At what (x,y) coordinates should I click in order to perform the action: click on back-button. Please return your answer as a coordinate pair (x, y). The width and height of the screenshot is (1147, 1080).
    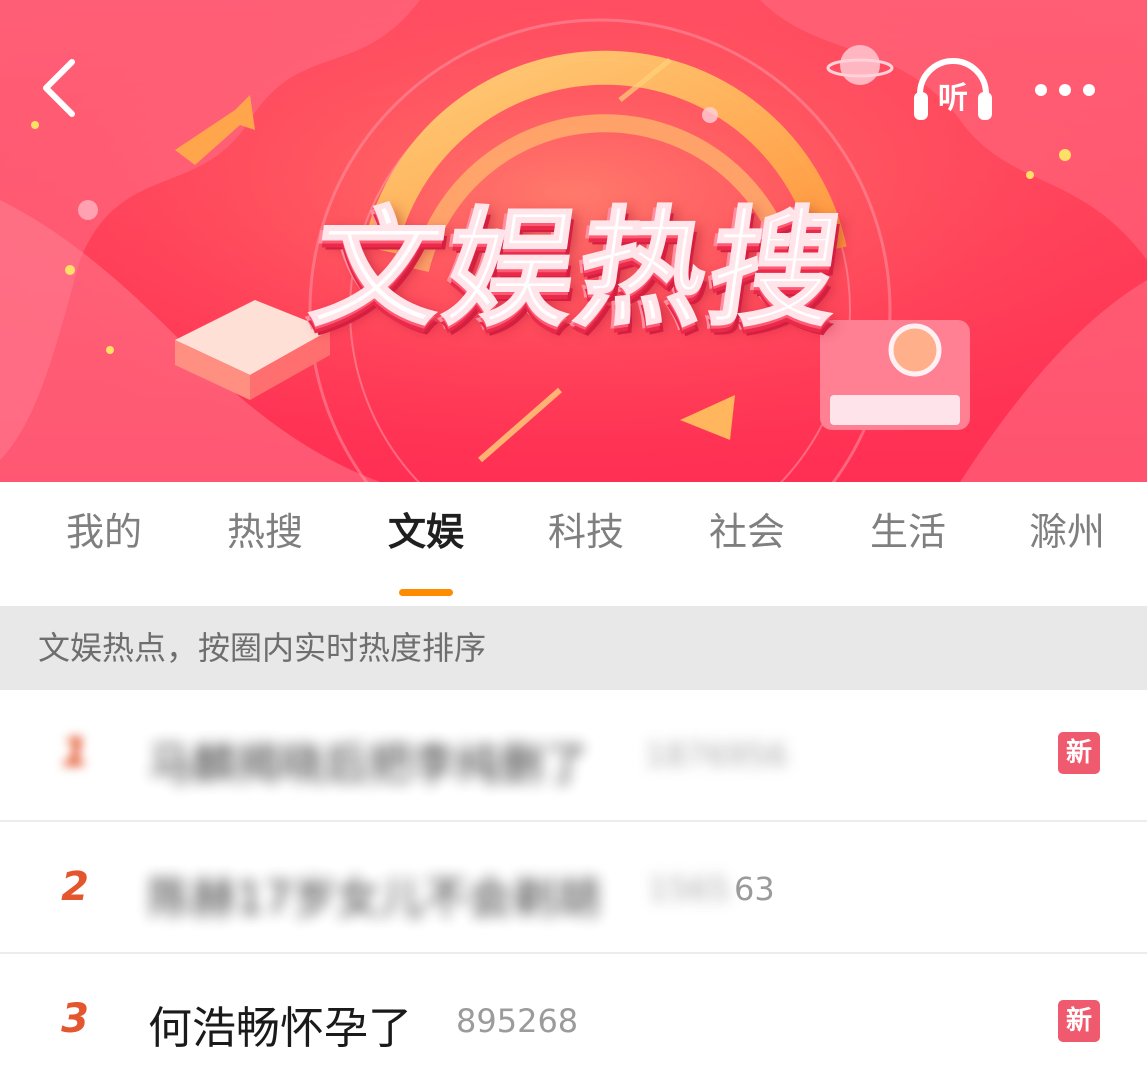
    Looking at the image, I should click on (60, 88).